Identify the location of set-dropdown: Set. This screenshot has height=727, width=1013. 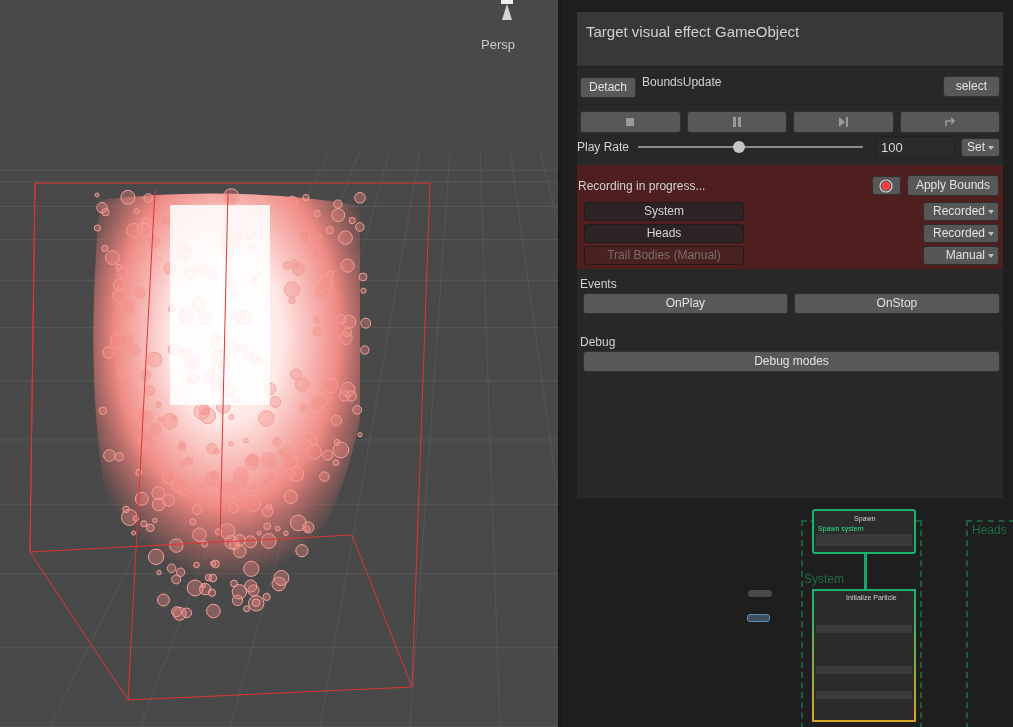
(980, 147).